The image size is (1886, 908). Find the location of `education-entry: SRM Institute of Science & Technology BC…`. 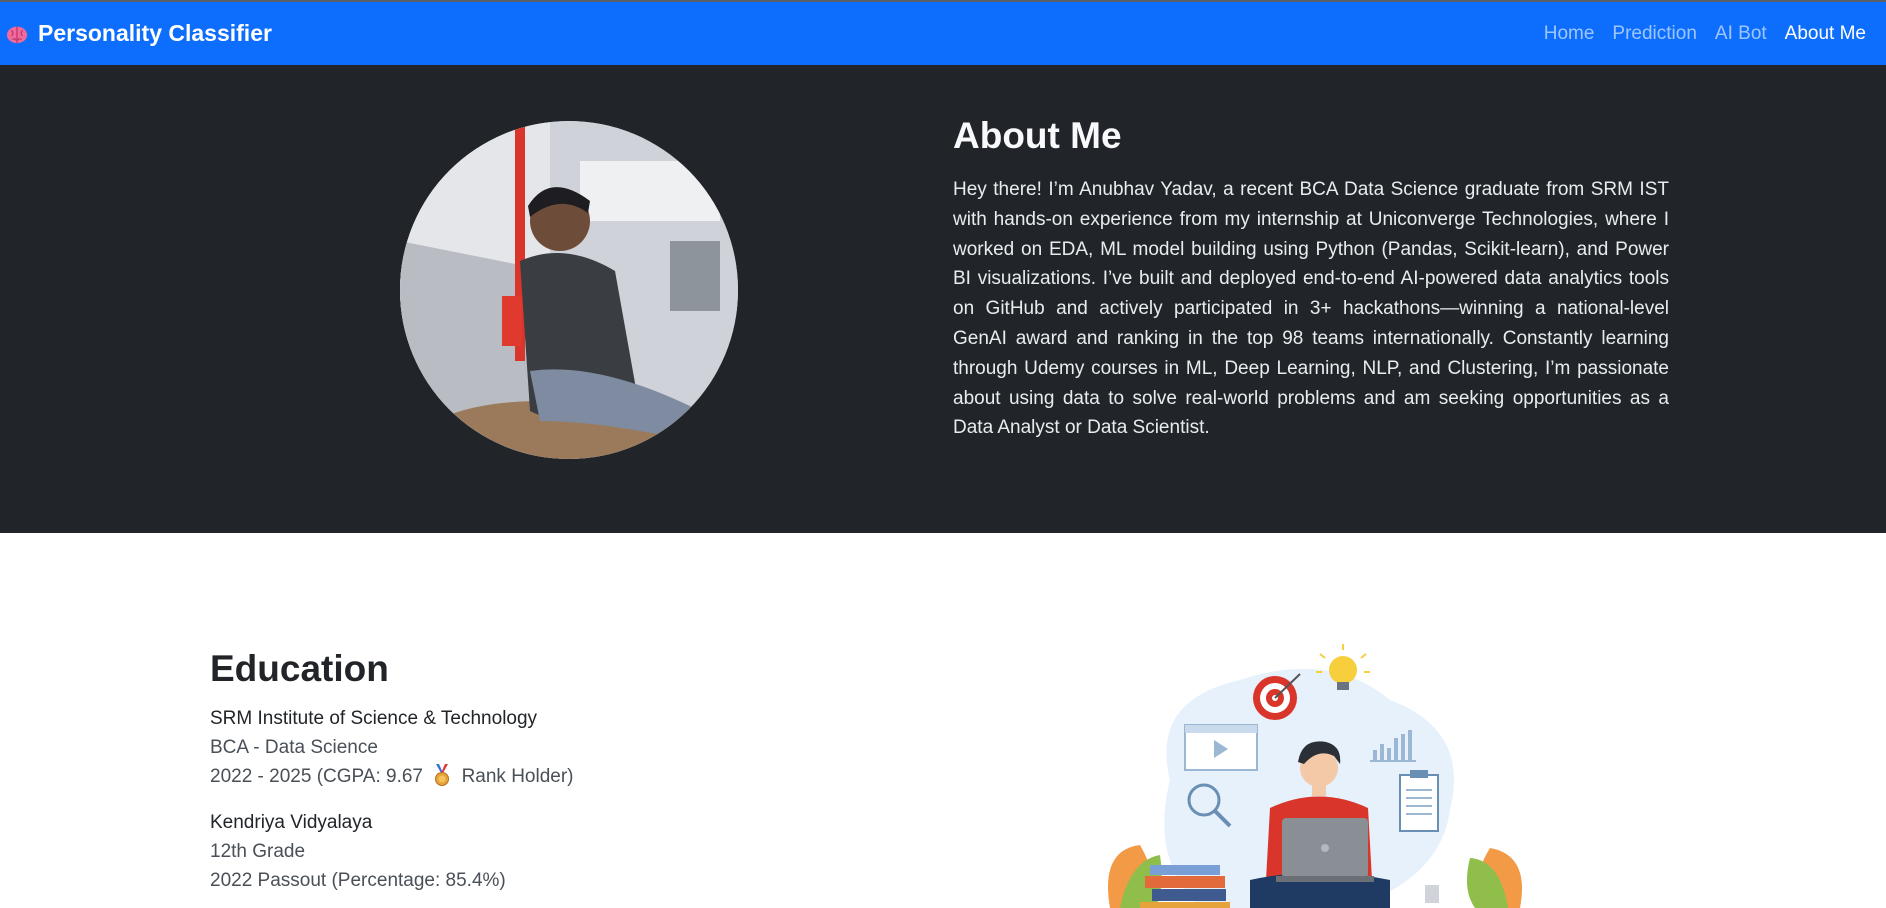

education-entry: SRM Institute of Science & Technology BC… is located at coordinates (510, 747).